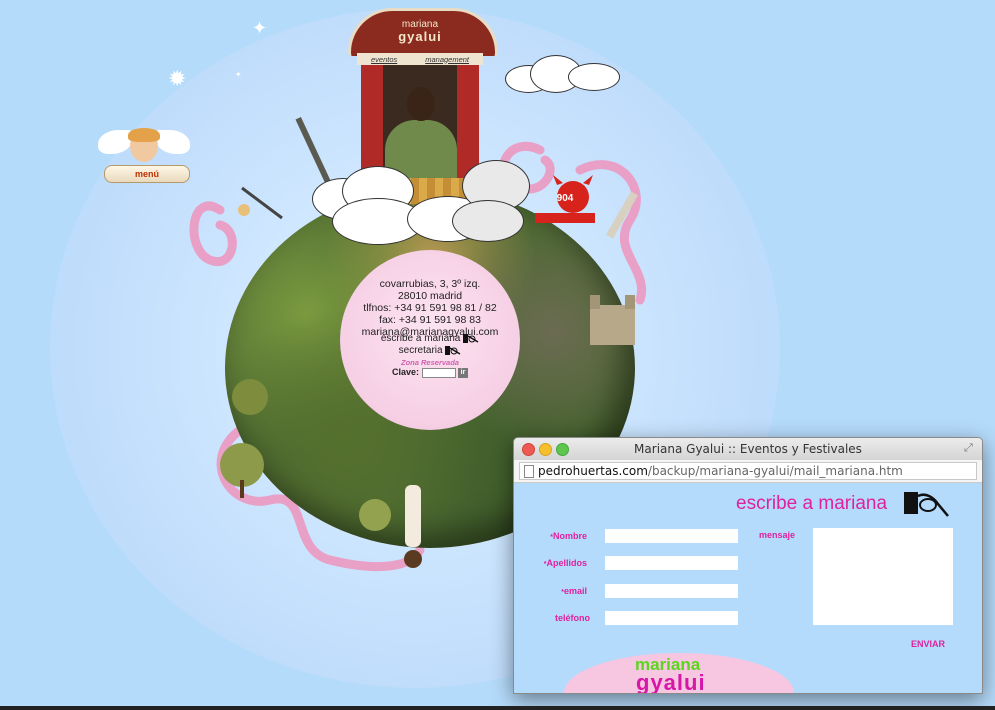 Image resolution: width=995 pixels, height=710 pixels. Describe the element at coordinates (671, 618) in the screenshot. I see `telefono-input` at that location.